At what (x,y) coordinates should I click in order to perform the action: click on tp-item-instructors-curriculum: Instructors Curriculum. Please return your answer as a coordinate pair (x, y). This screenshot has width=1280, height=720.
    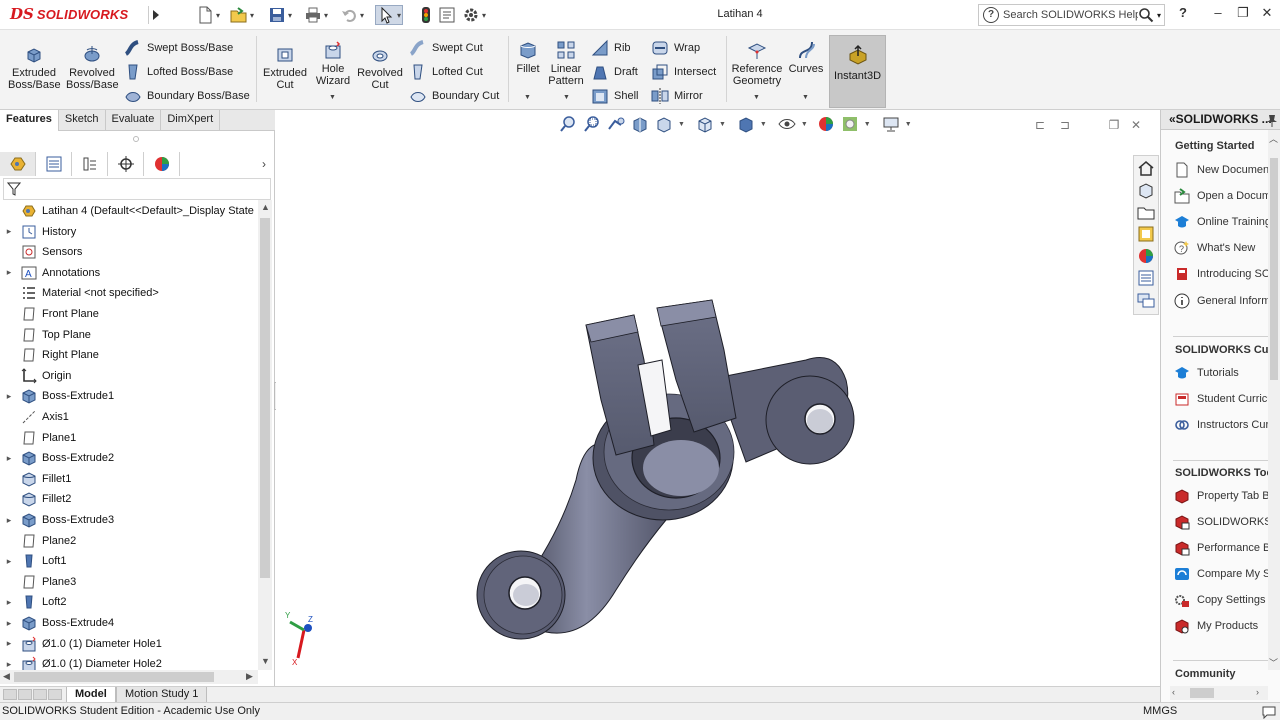
    Looking at the image, I should click on (1226, 425).